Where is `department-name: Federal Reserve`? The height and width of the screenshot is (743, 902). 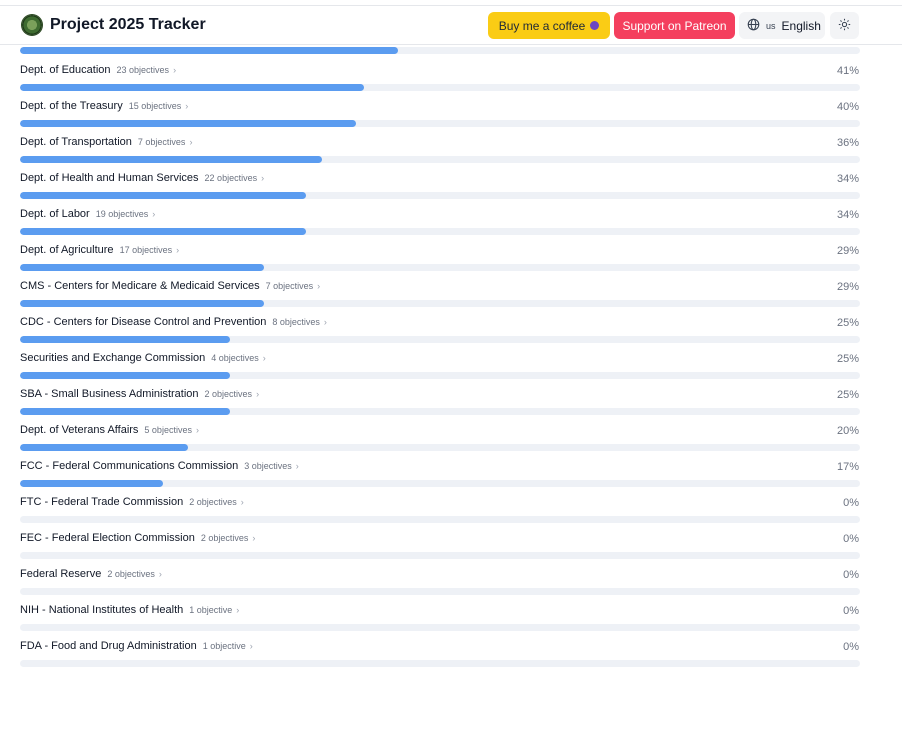 department-name: Federal Reserve is located at coordinates (61, 574).